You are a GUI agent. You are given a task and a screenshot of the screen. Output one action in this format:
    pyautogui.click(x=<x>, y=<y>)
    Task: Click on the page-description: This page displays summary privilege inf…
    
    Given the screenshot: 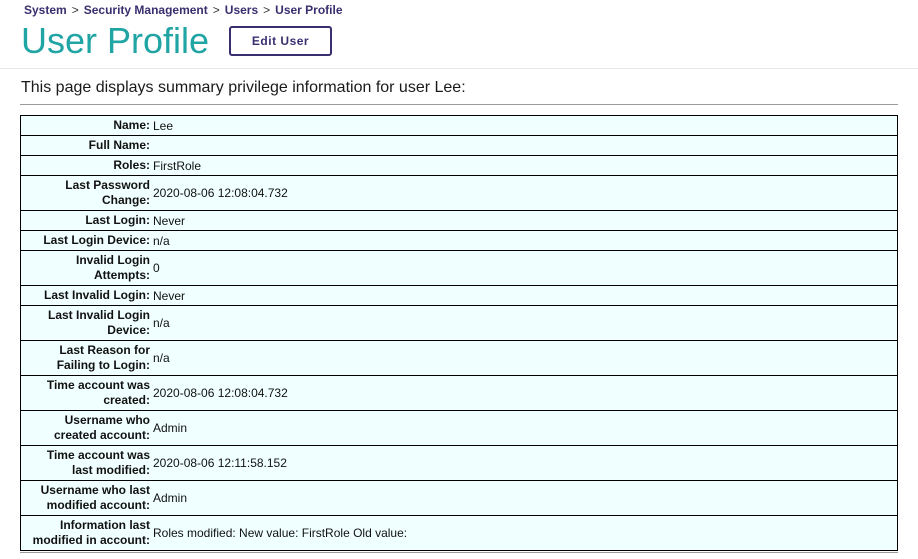 What is the action you would take?
    pyautogui.click(x=243, y=87)
    